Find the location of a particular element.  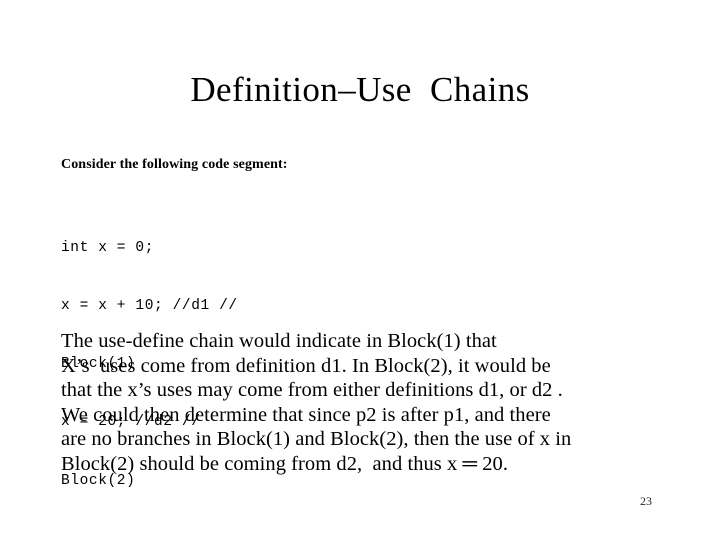

intro-text: Consider the following code segment: is located at coordinates (174, 164).